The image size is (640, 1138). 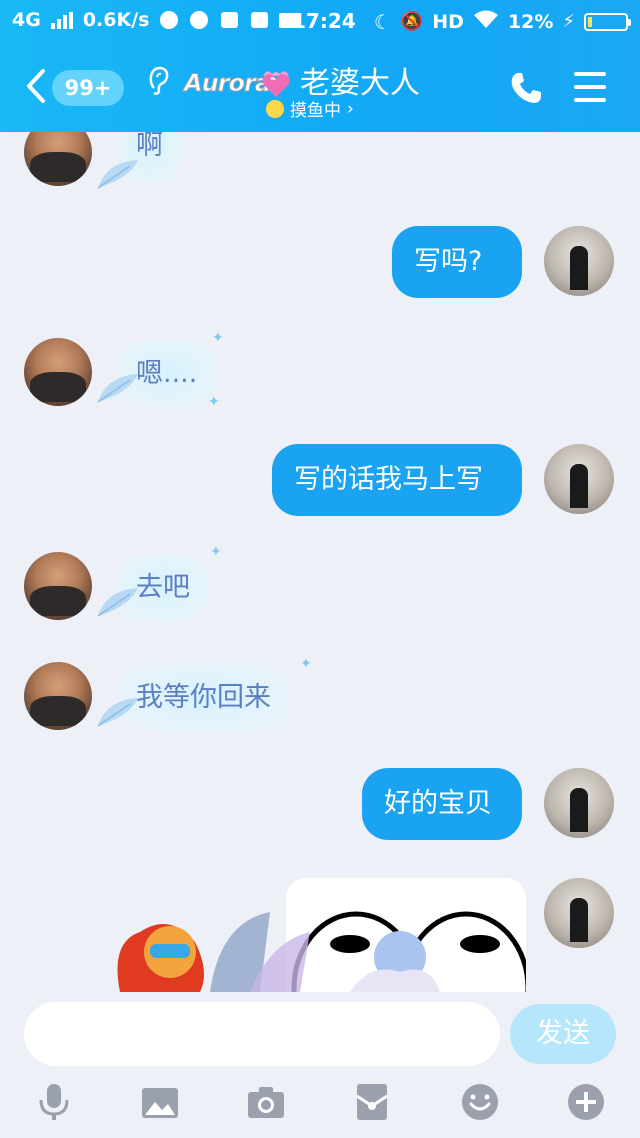 I want to click on app-notification-icon, so click(x=169, y=20).